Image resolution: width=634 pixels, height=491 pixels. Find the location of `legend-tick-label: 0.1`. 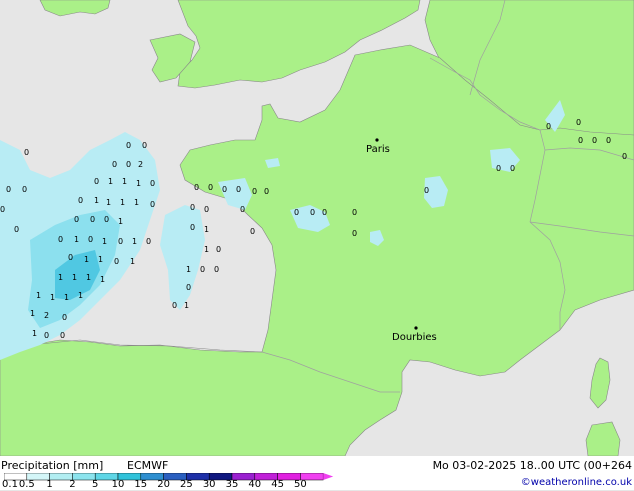

legend-tick-label: 0.1 is located at coordinates (10, 484).